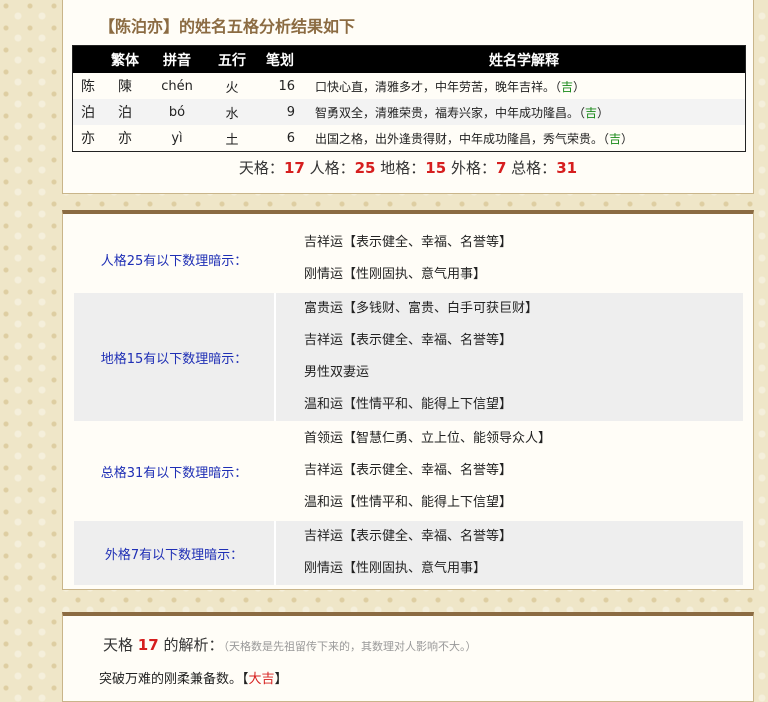 Image resolution: width=768 pixels, height=702 pixels. Describe the element at coordinates (232, 59) in the screenshot. I see `col-wuxing: 五行` at that location.